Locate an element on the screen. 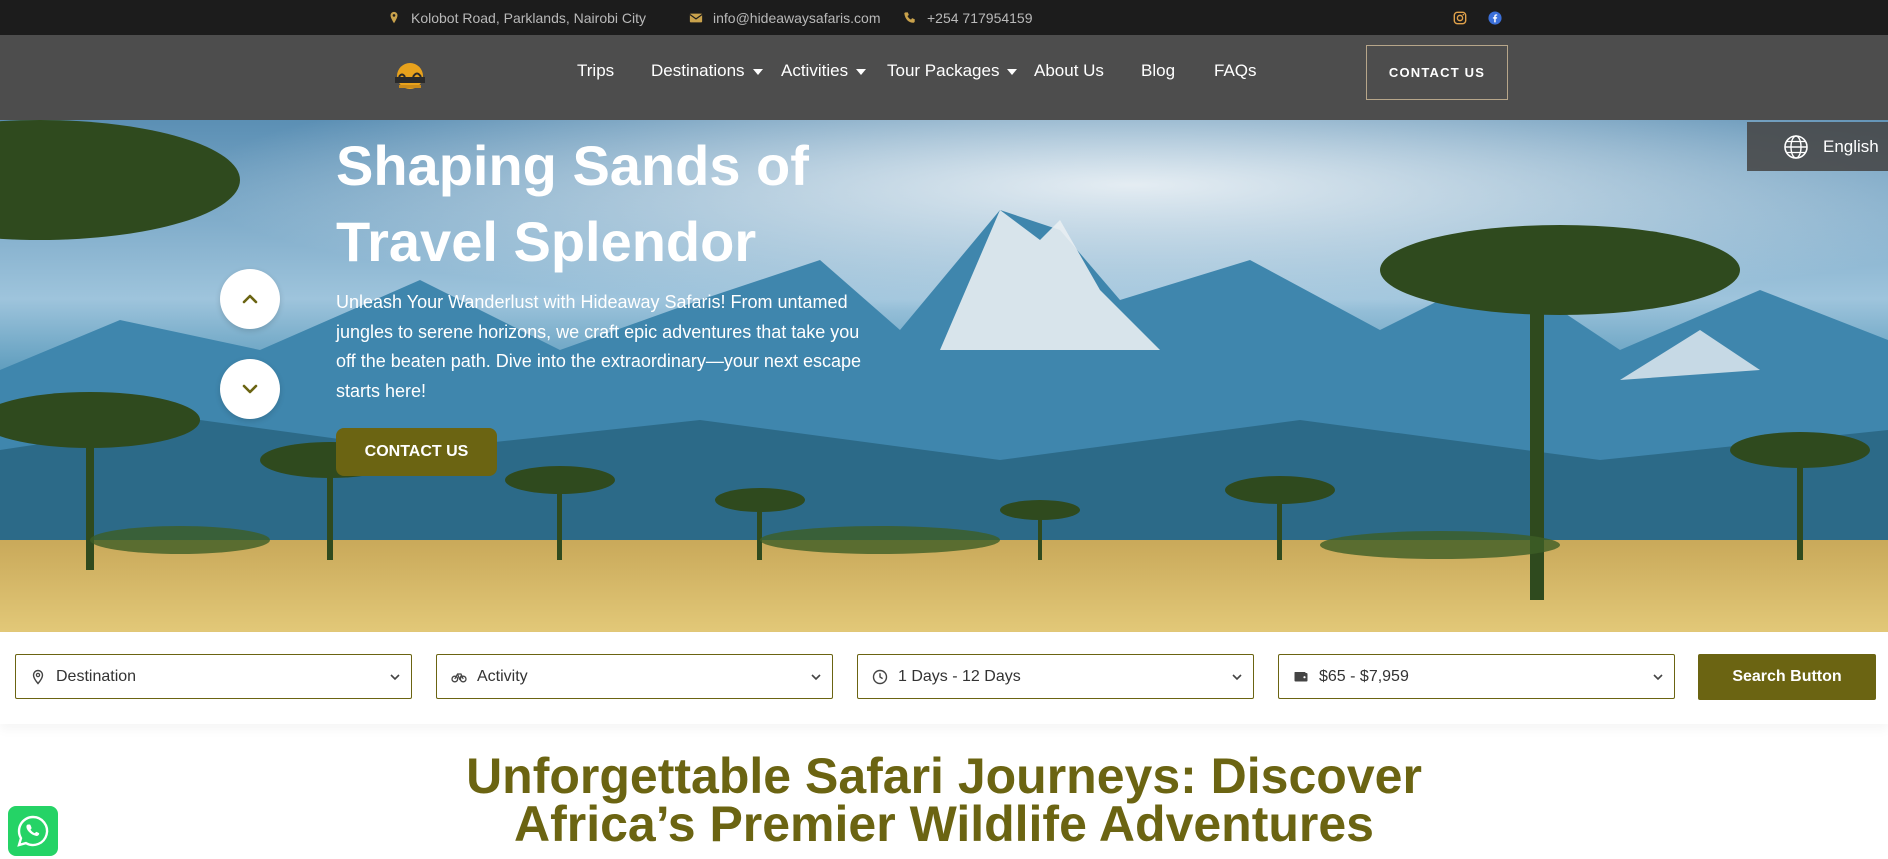  address-info: Kolobot Road, Parklands, Nairobi City is located at coordinates (516, 17).